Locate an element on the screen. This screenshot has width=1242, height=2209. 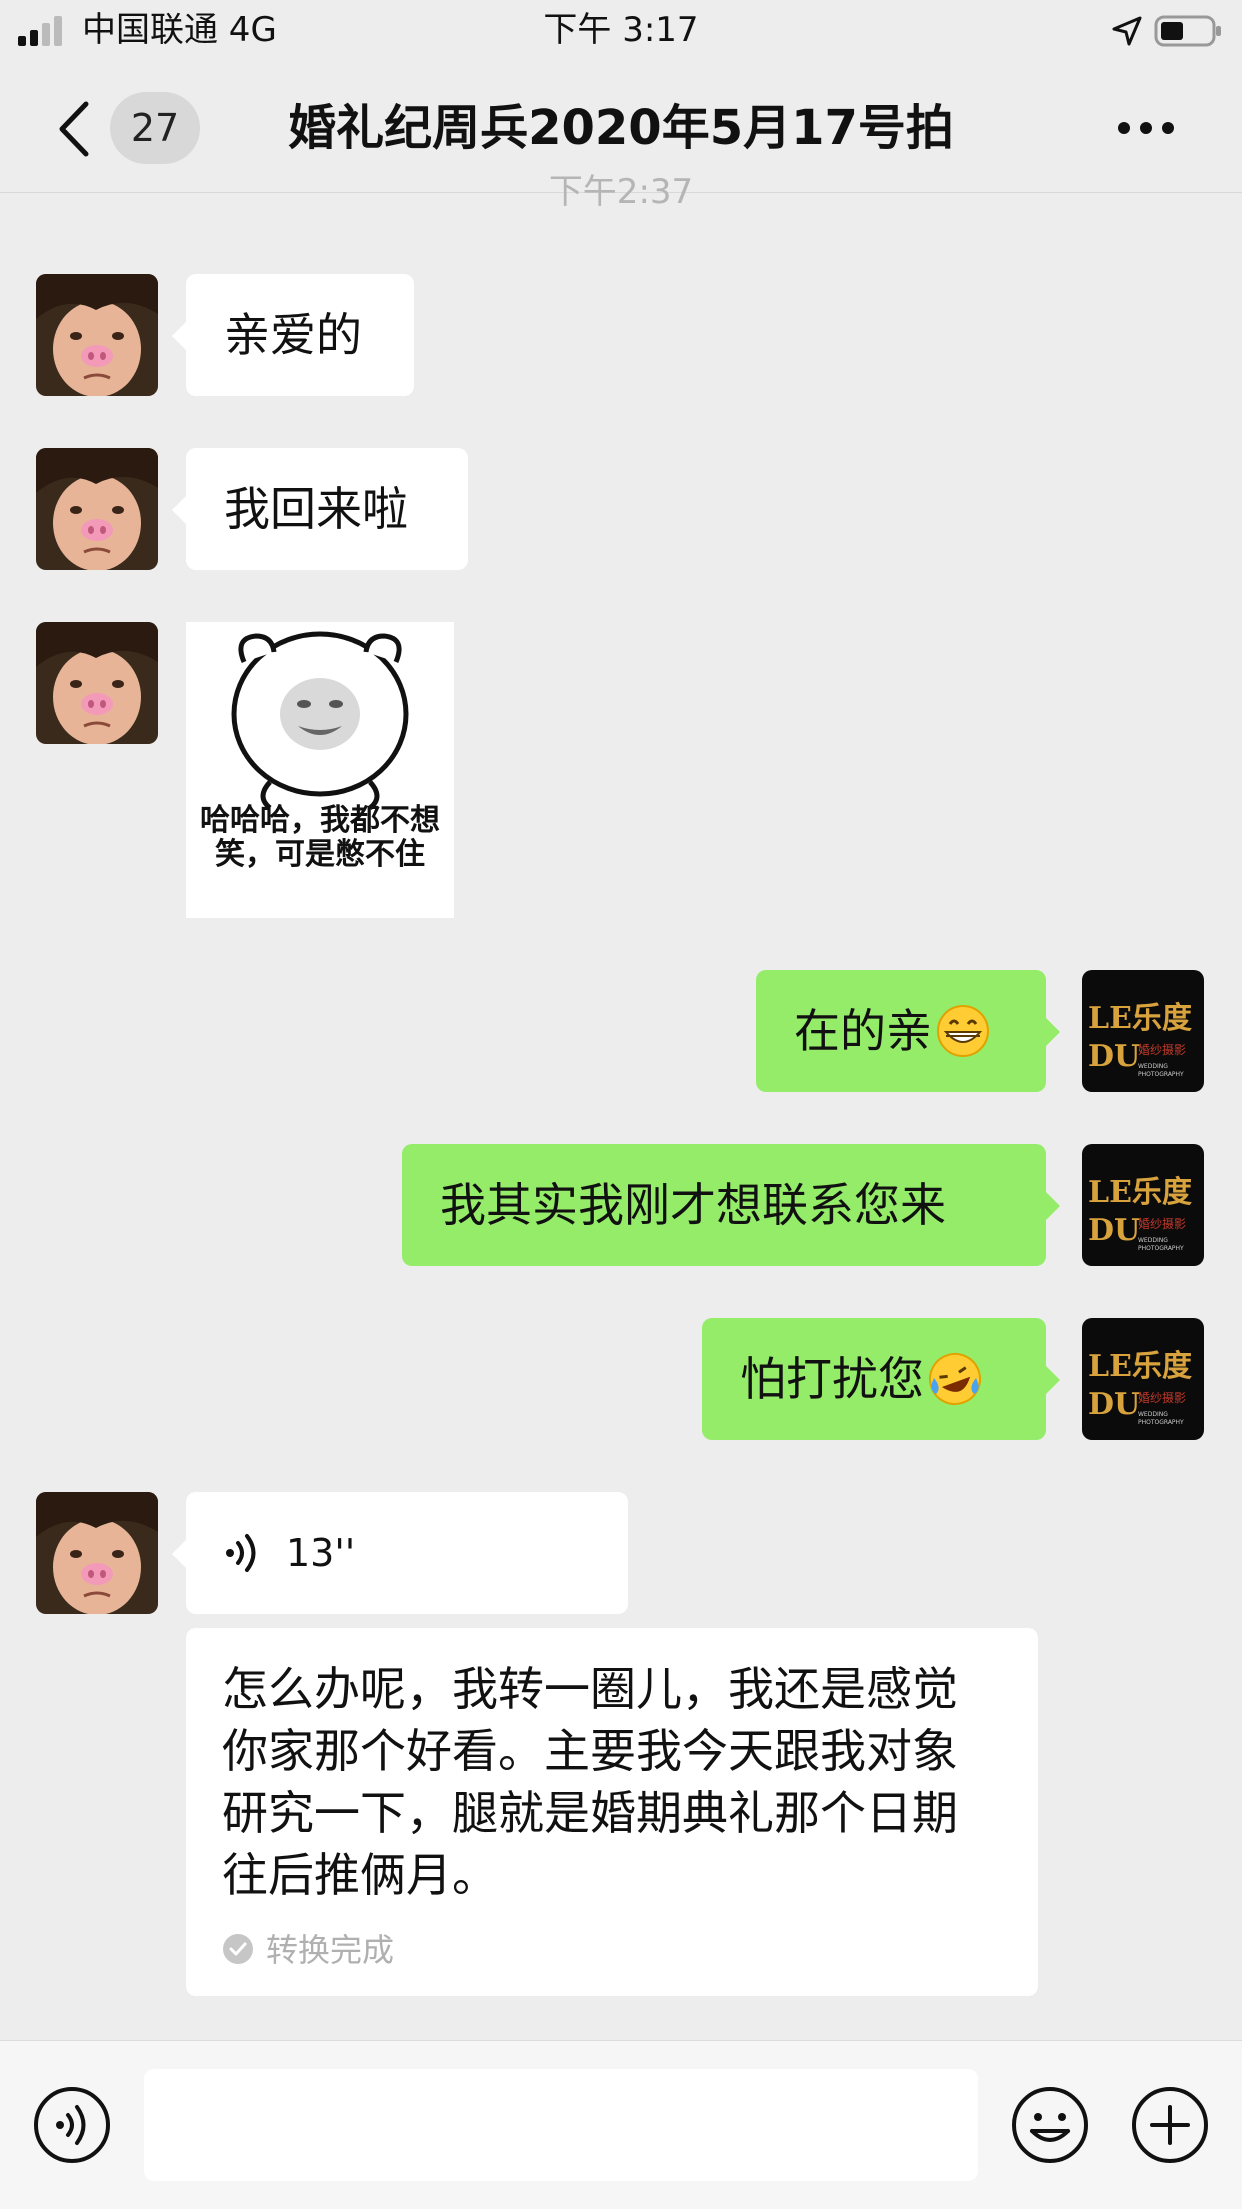
plus-circle-icon is located at coordinates (1170, 2125).